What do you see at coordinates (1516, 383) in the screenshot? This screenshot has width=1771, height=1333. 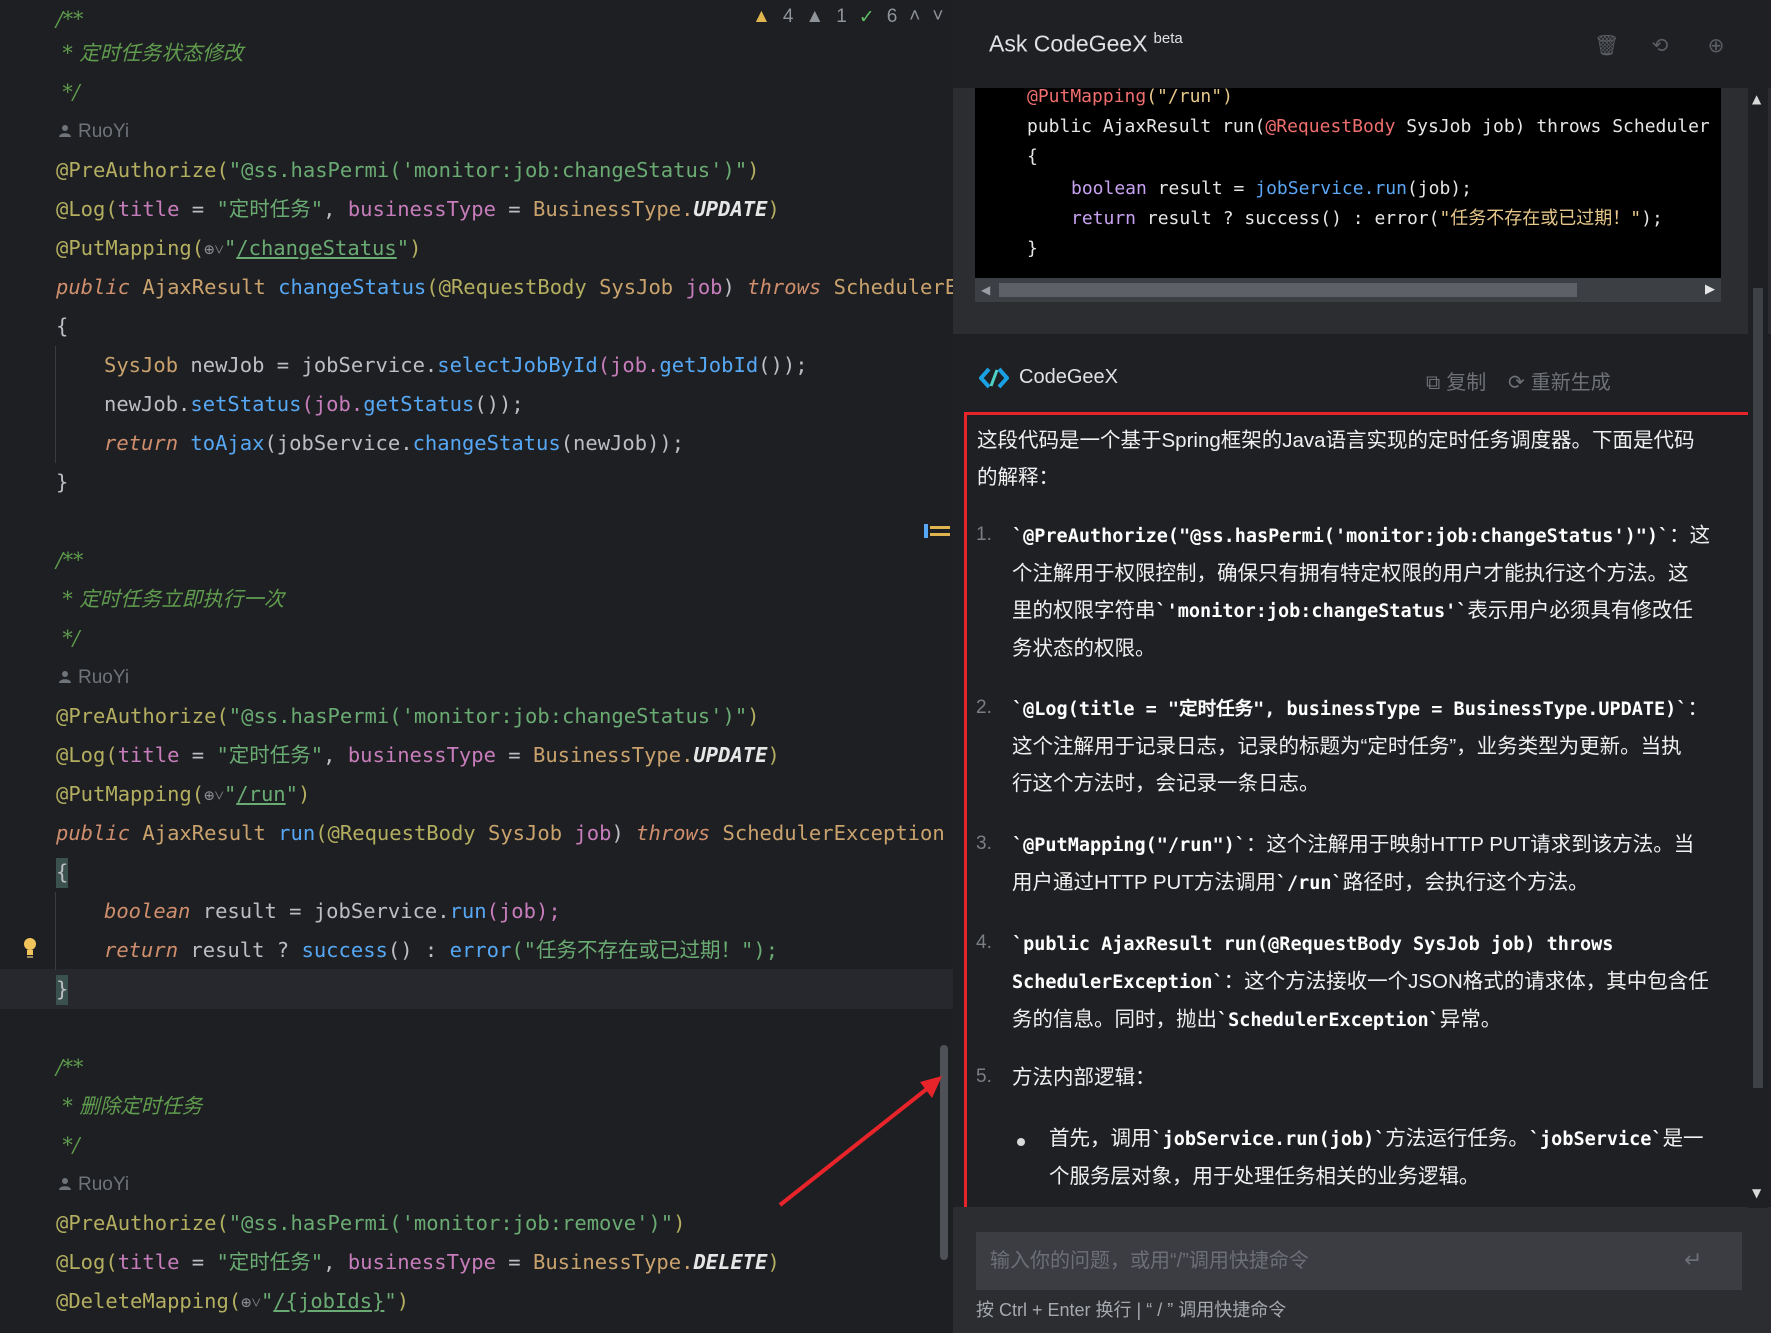 I see `refresh-icon: ⟳` at bounding box center [1516, 383].